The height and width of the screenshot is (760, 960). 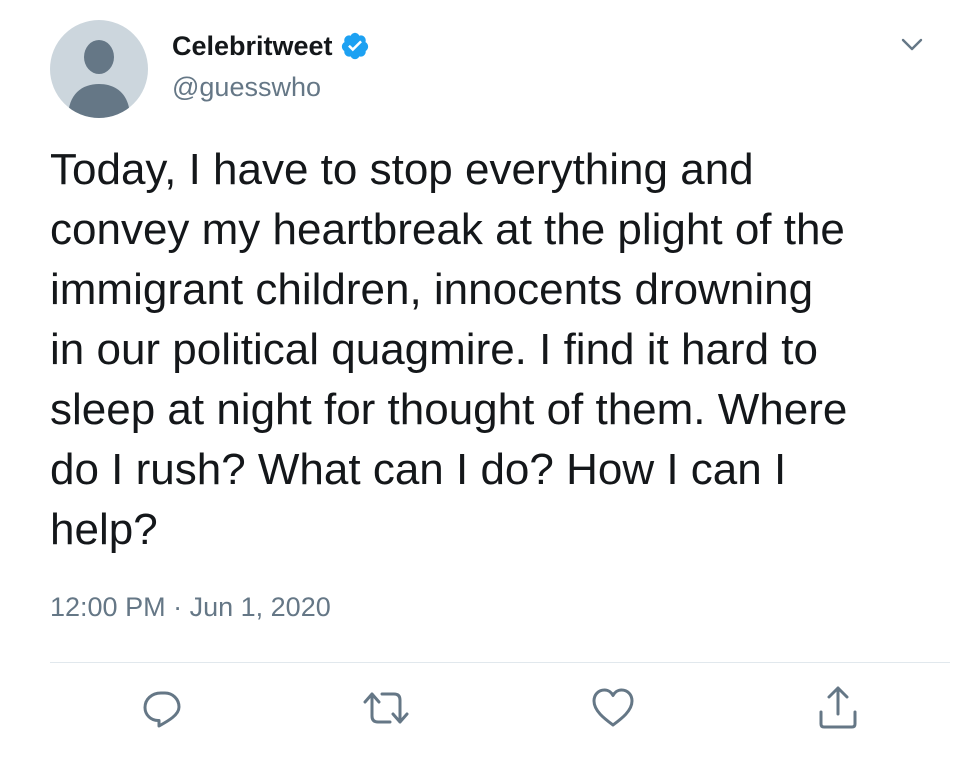 I want to click on retweet-button, so click(x=386, y=708).